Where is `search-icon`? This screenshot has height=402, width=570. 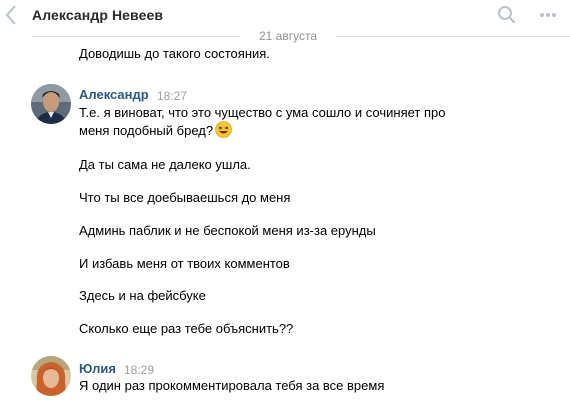
search-icon is located at coordinates (507, 14).